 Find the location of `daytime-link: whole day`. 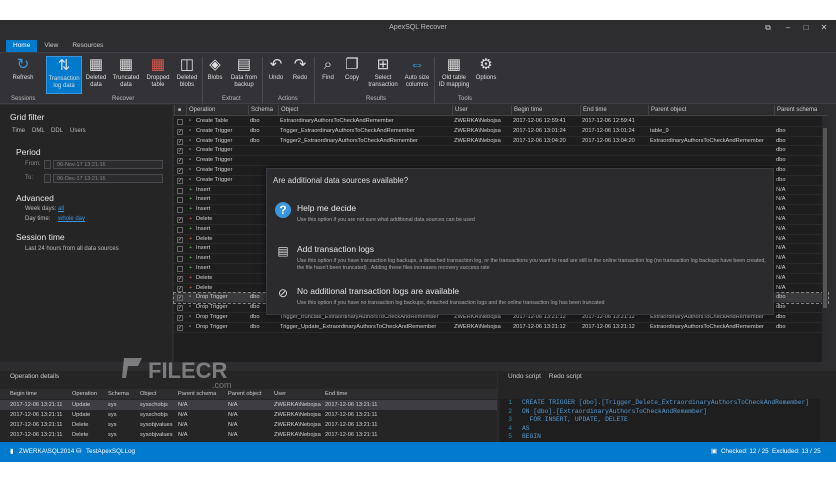

daytime-link: whole day is located at coordinates (71, 219).